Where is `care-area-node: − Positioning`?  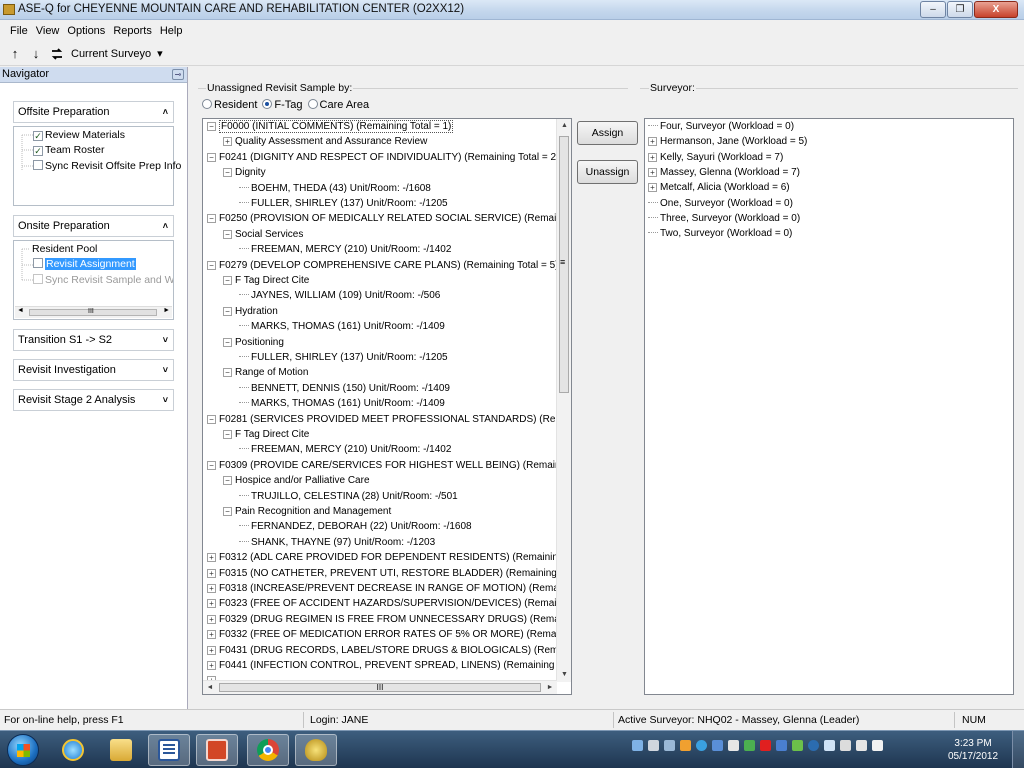
care-area-node: − Positioning is located at coordinates (253, 343).